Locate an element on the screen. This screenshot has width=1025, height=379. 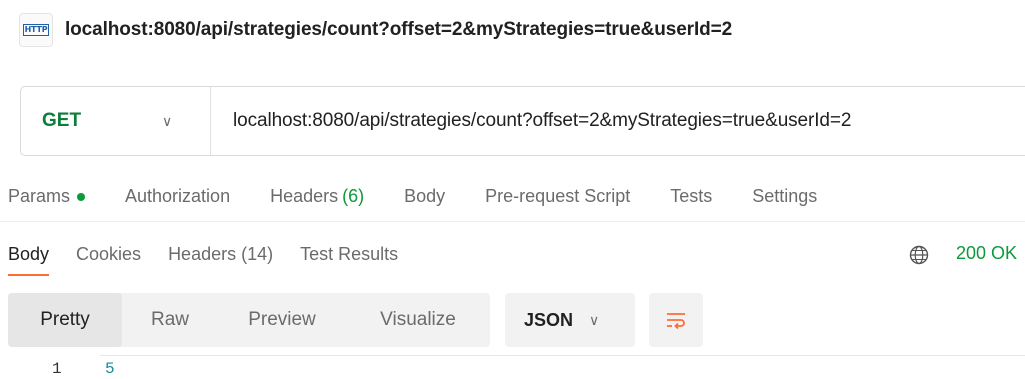
method-label: GET is located at coordinates (62, 120).